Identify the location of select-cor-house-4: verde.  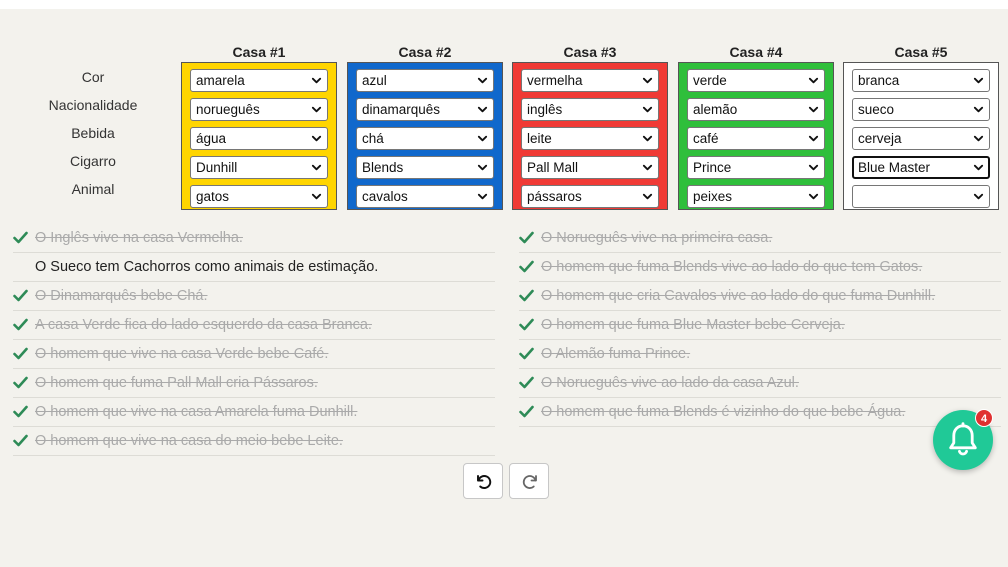
(756, 80).